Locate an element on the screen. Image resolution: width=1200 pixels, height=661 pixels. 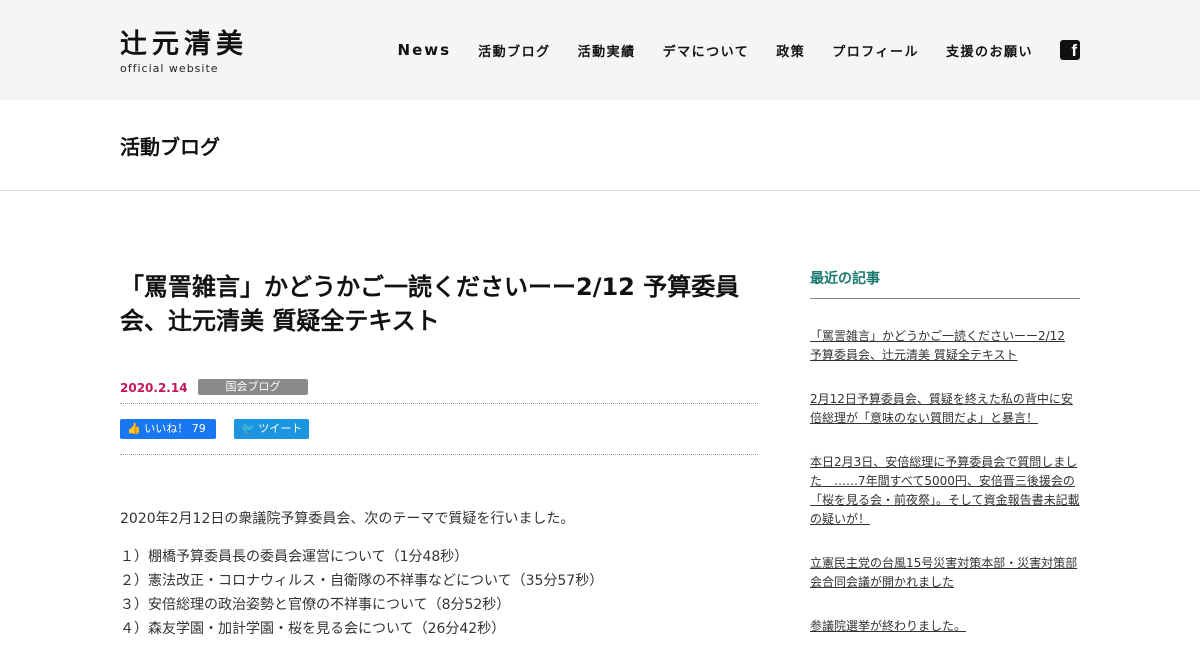
topic-item: ３）安倍総理の政治姿勢と官僚の不祥事について（8分52秒） is located at coordinates (315, 605).